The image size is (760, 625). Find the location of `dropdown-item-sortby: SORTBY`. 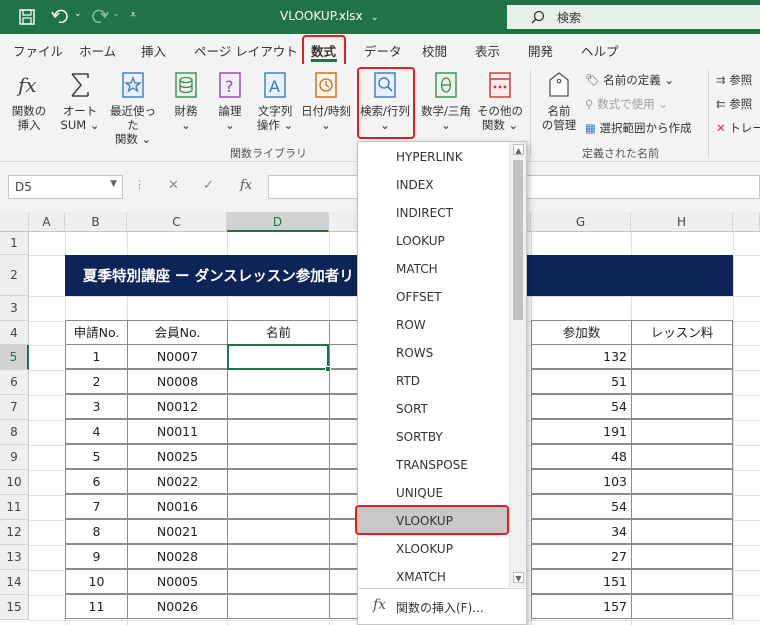

dropdown-item-sortby: SORTBY is located at coordinates (433, 436).